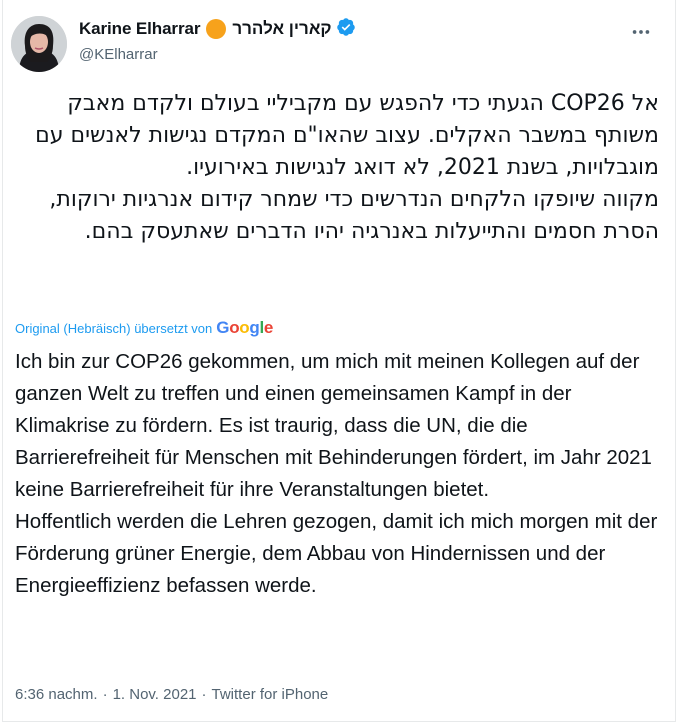  Describe the element at coordinates (281, 29) in the screenshot. I see `display-name-hebrew: קארין אלהרר` at that location.